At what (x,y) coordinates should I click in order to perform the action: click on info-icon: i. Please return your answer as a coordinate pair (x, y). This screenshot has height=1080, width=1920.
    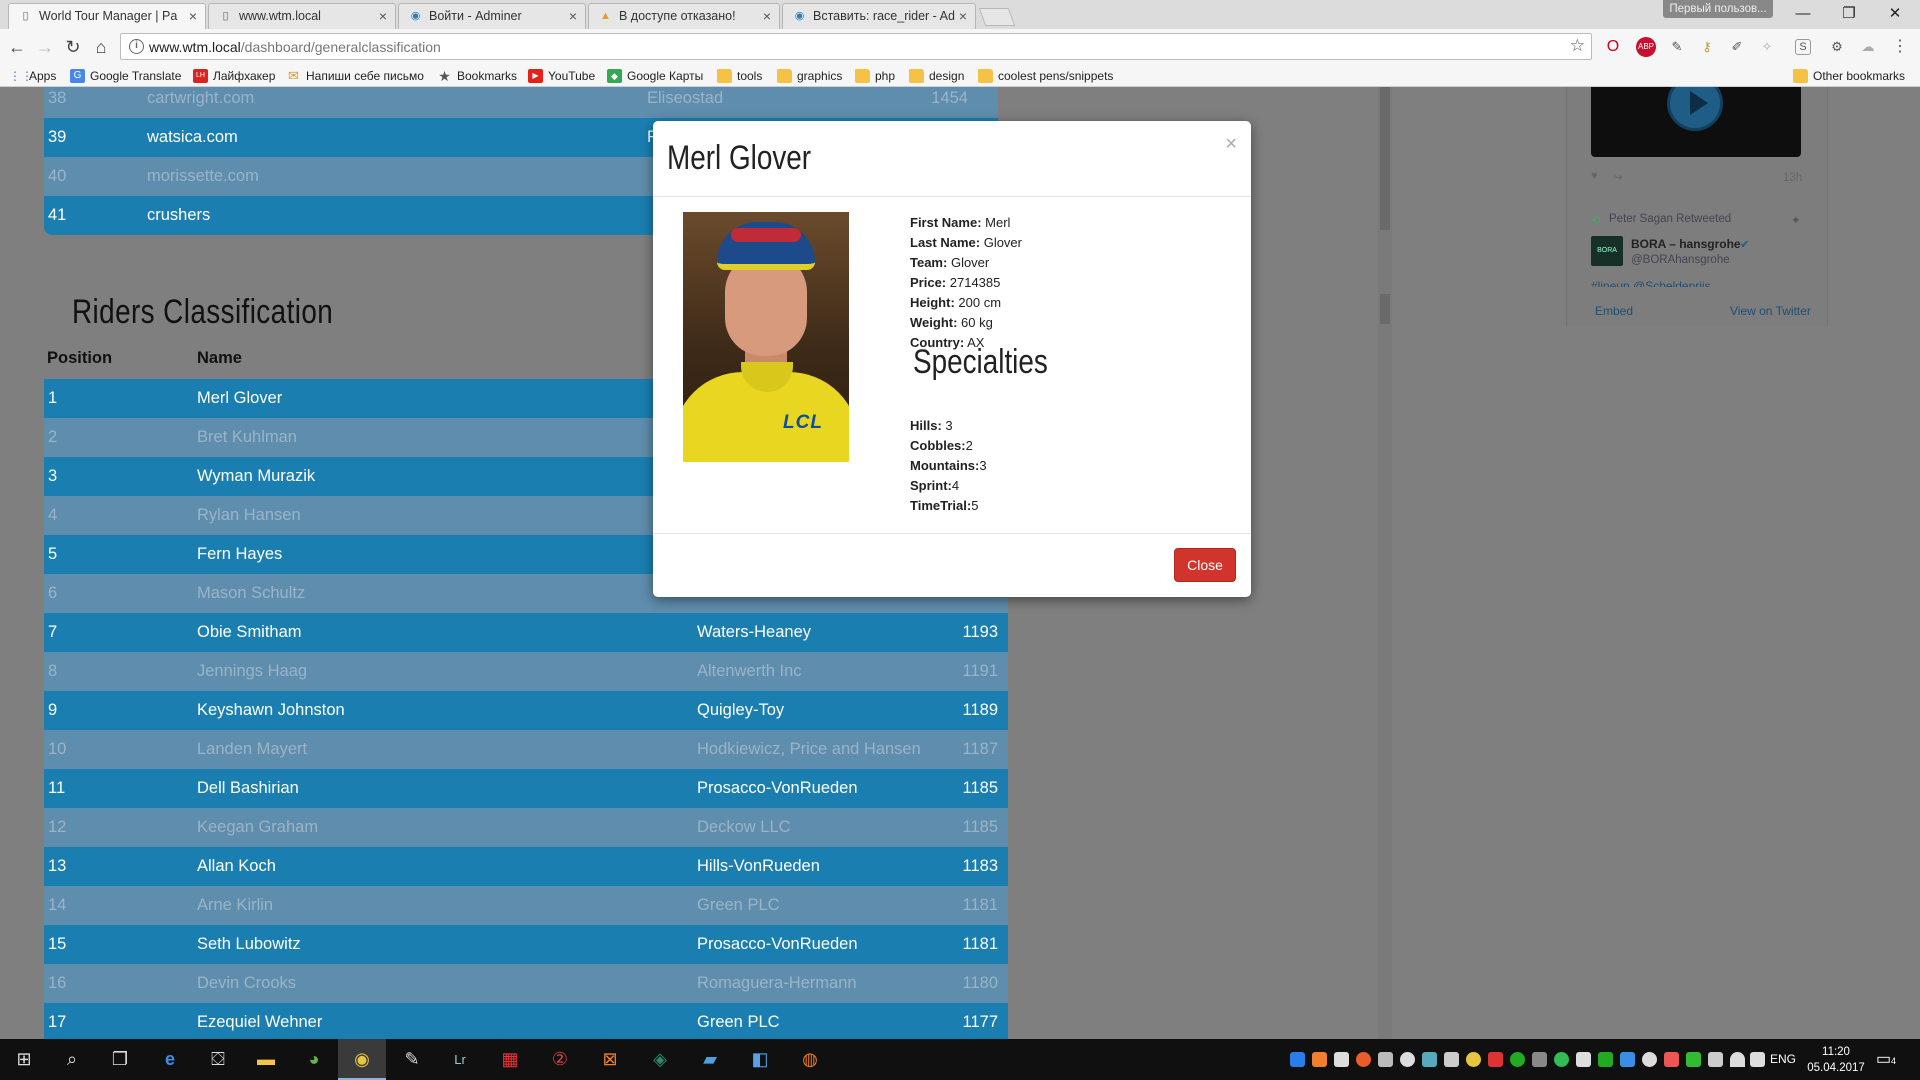
    Looking at the image, I should click on (136, 46).